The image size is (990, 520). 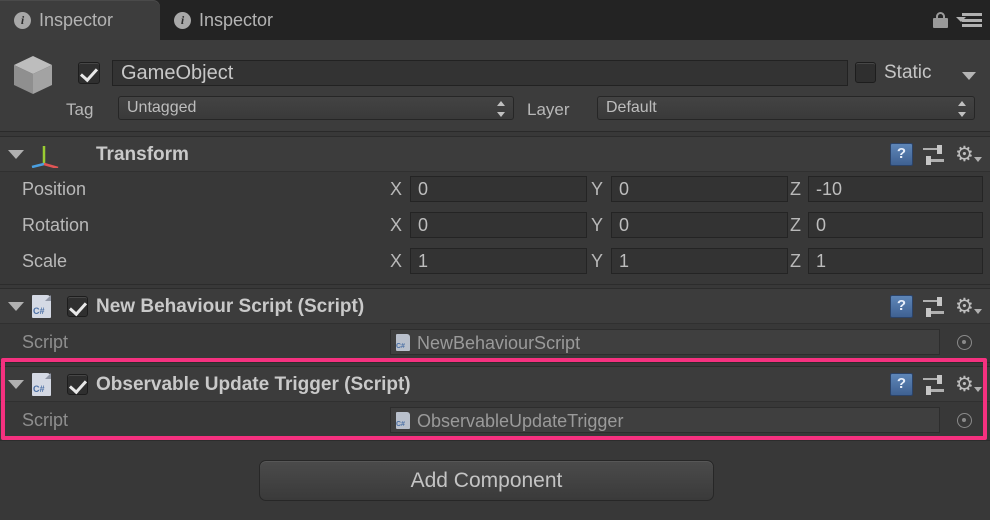 I want to click on transform-axis-icon, so click(x=45, y=157).